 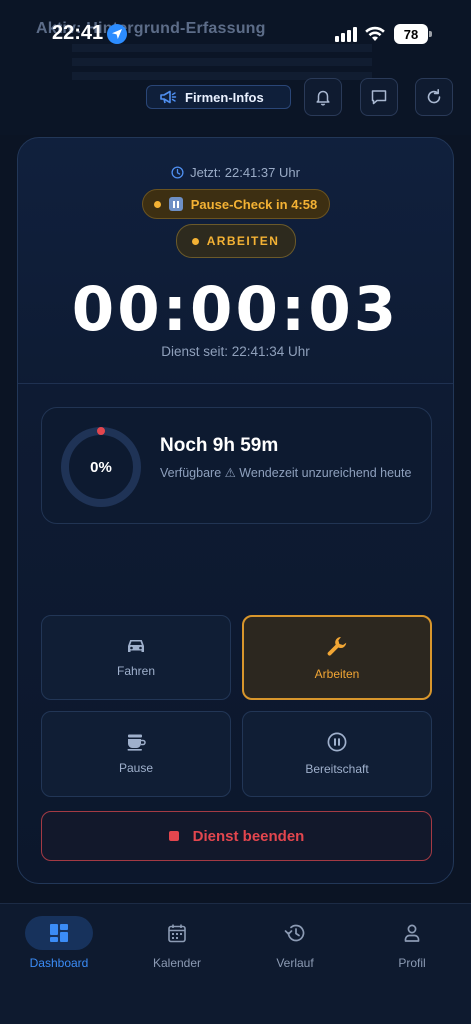 I want to click on wrench-icon, so click(x=337, y=646).